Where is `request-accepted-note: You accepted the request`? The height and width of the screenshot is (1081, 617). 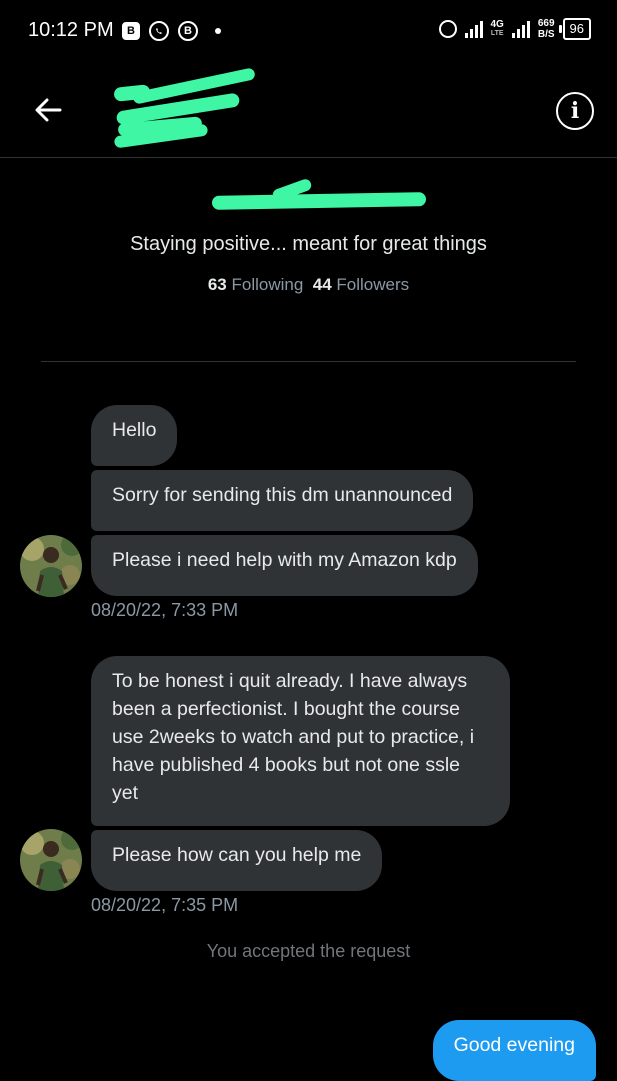 request-accepted-note: You accepted the request is located at coordinates (308, 951).